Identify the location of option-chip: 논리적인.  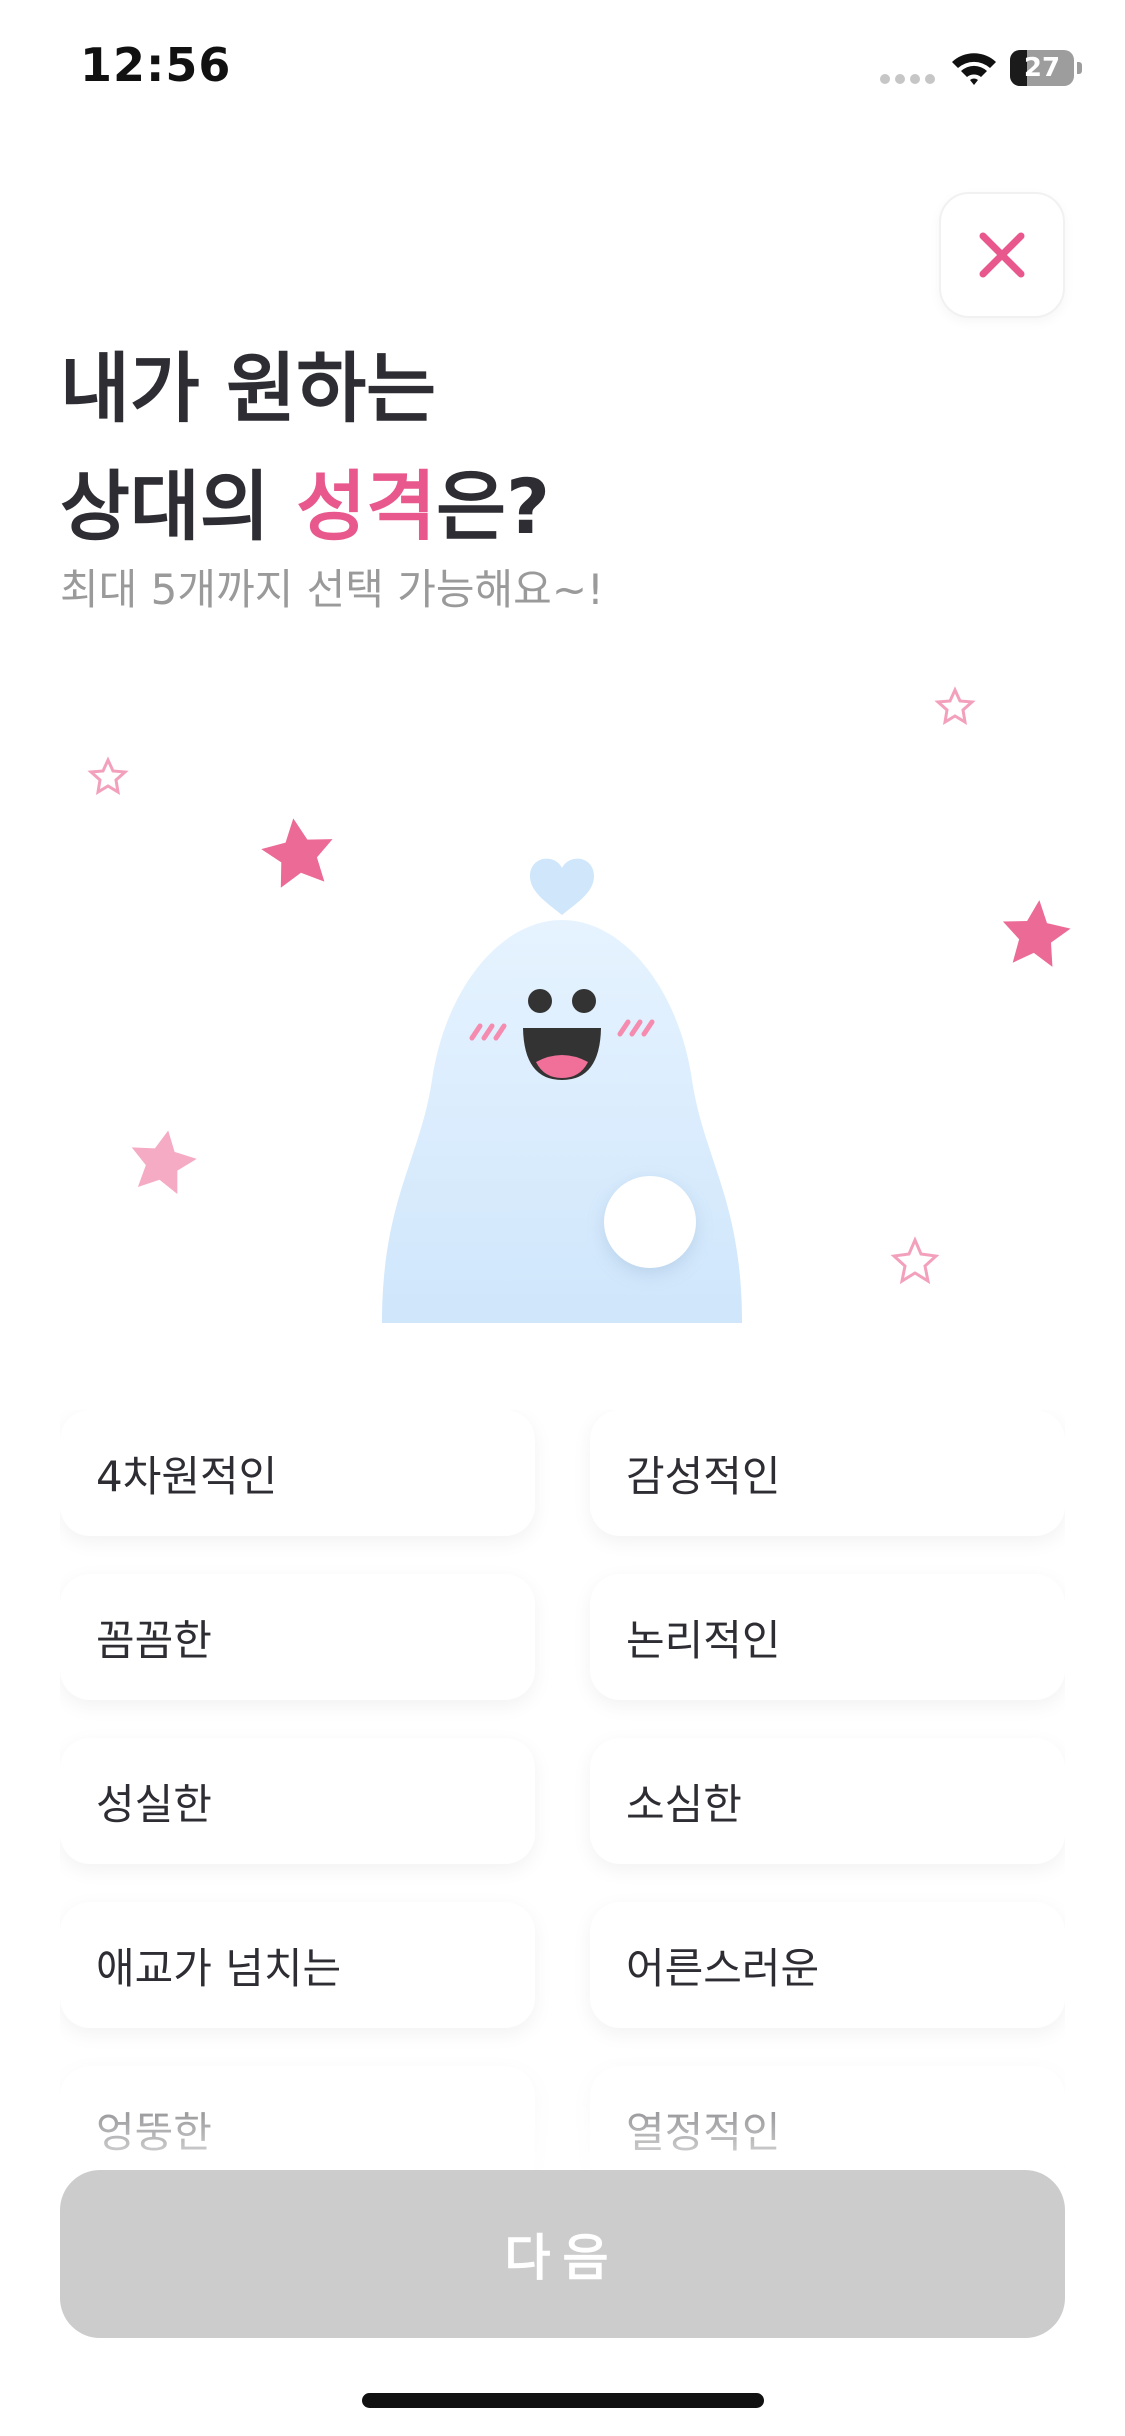
(827, 1637).